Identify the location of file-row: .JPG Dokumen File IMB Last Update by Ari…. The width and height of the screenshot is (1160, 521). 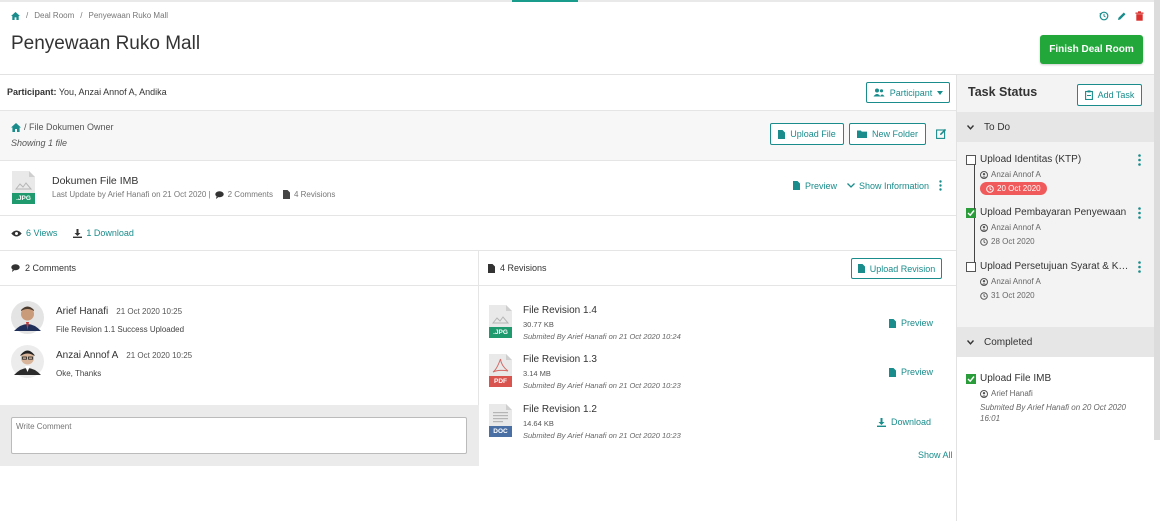
(478, 188).